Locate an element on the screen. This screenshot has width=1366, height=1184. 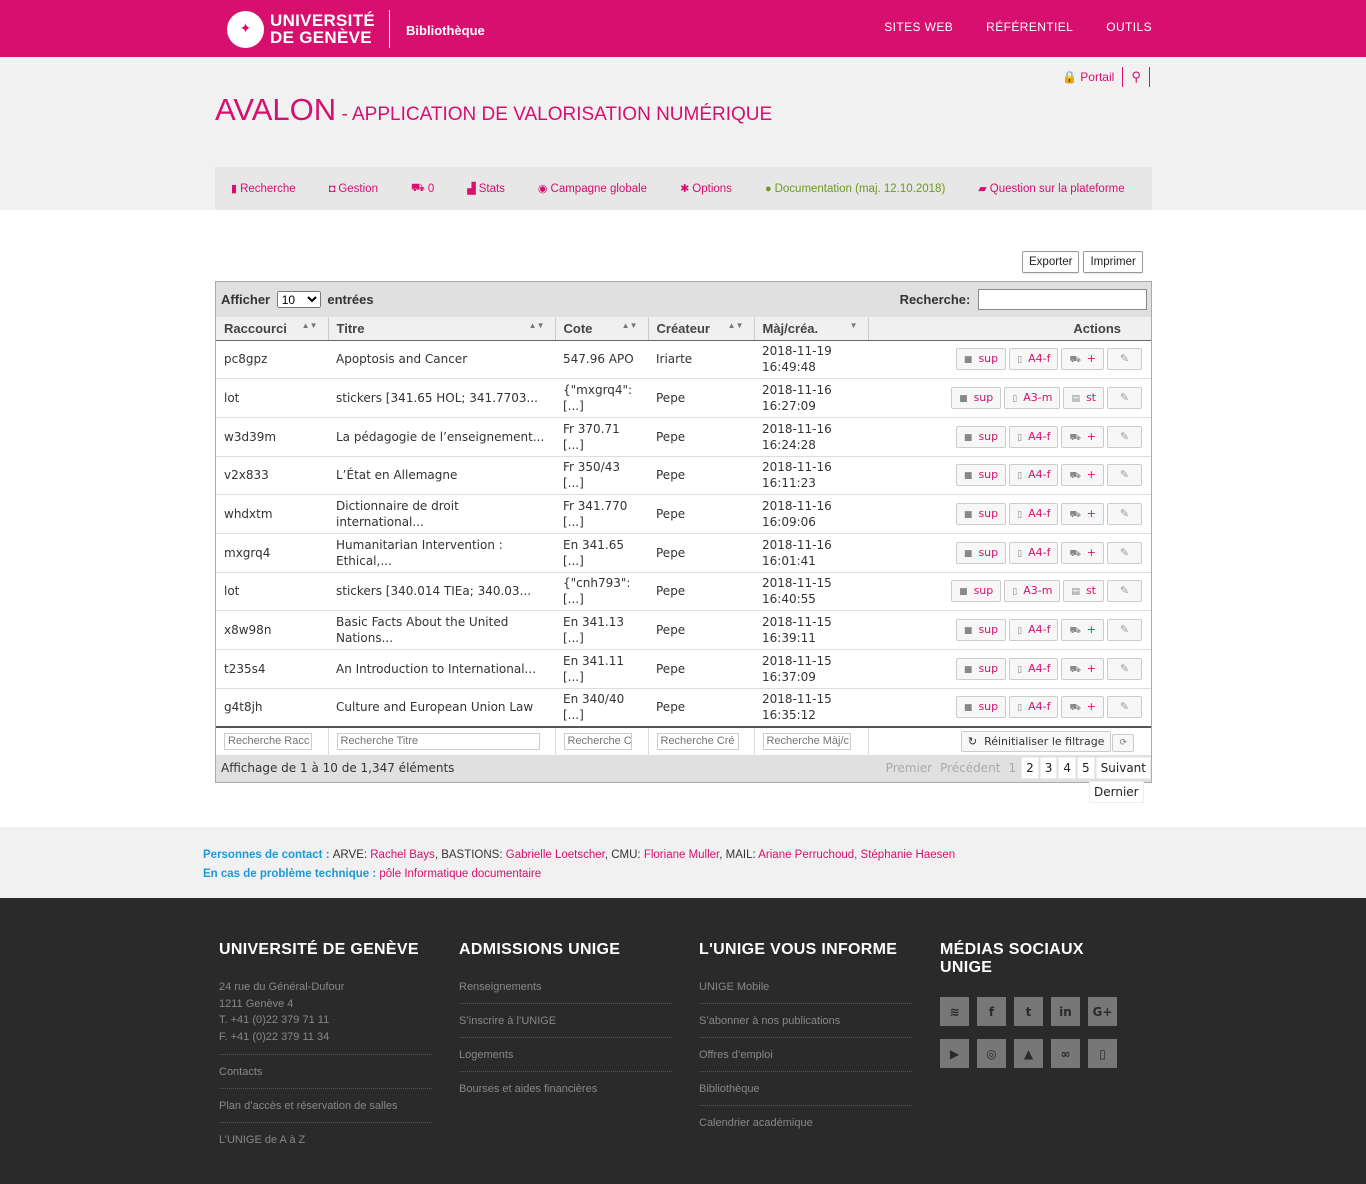
pager-page-2: 2 is located at coordinates (1030, 768).